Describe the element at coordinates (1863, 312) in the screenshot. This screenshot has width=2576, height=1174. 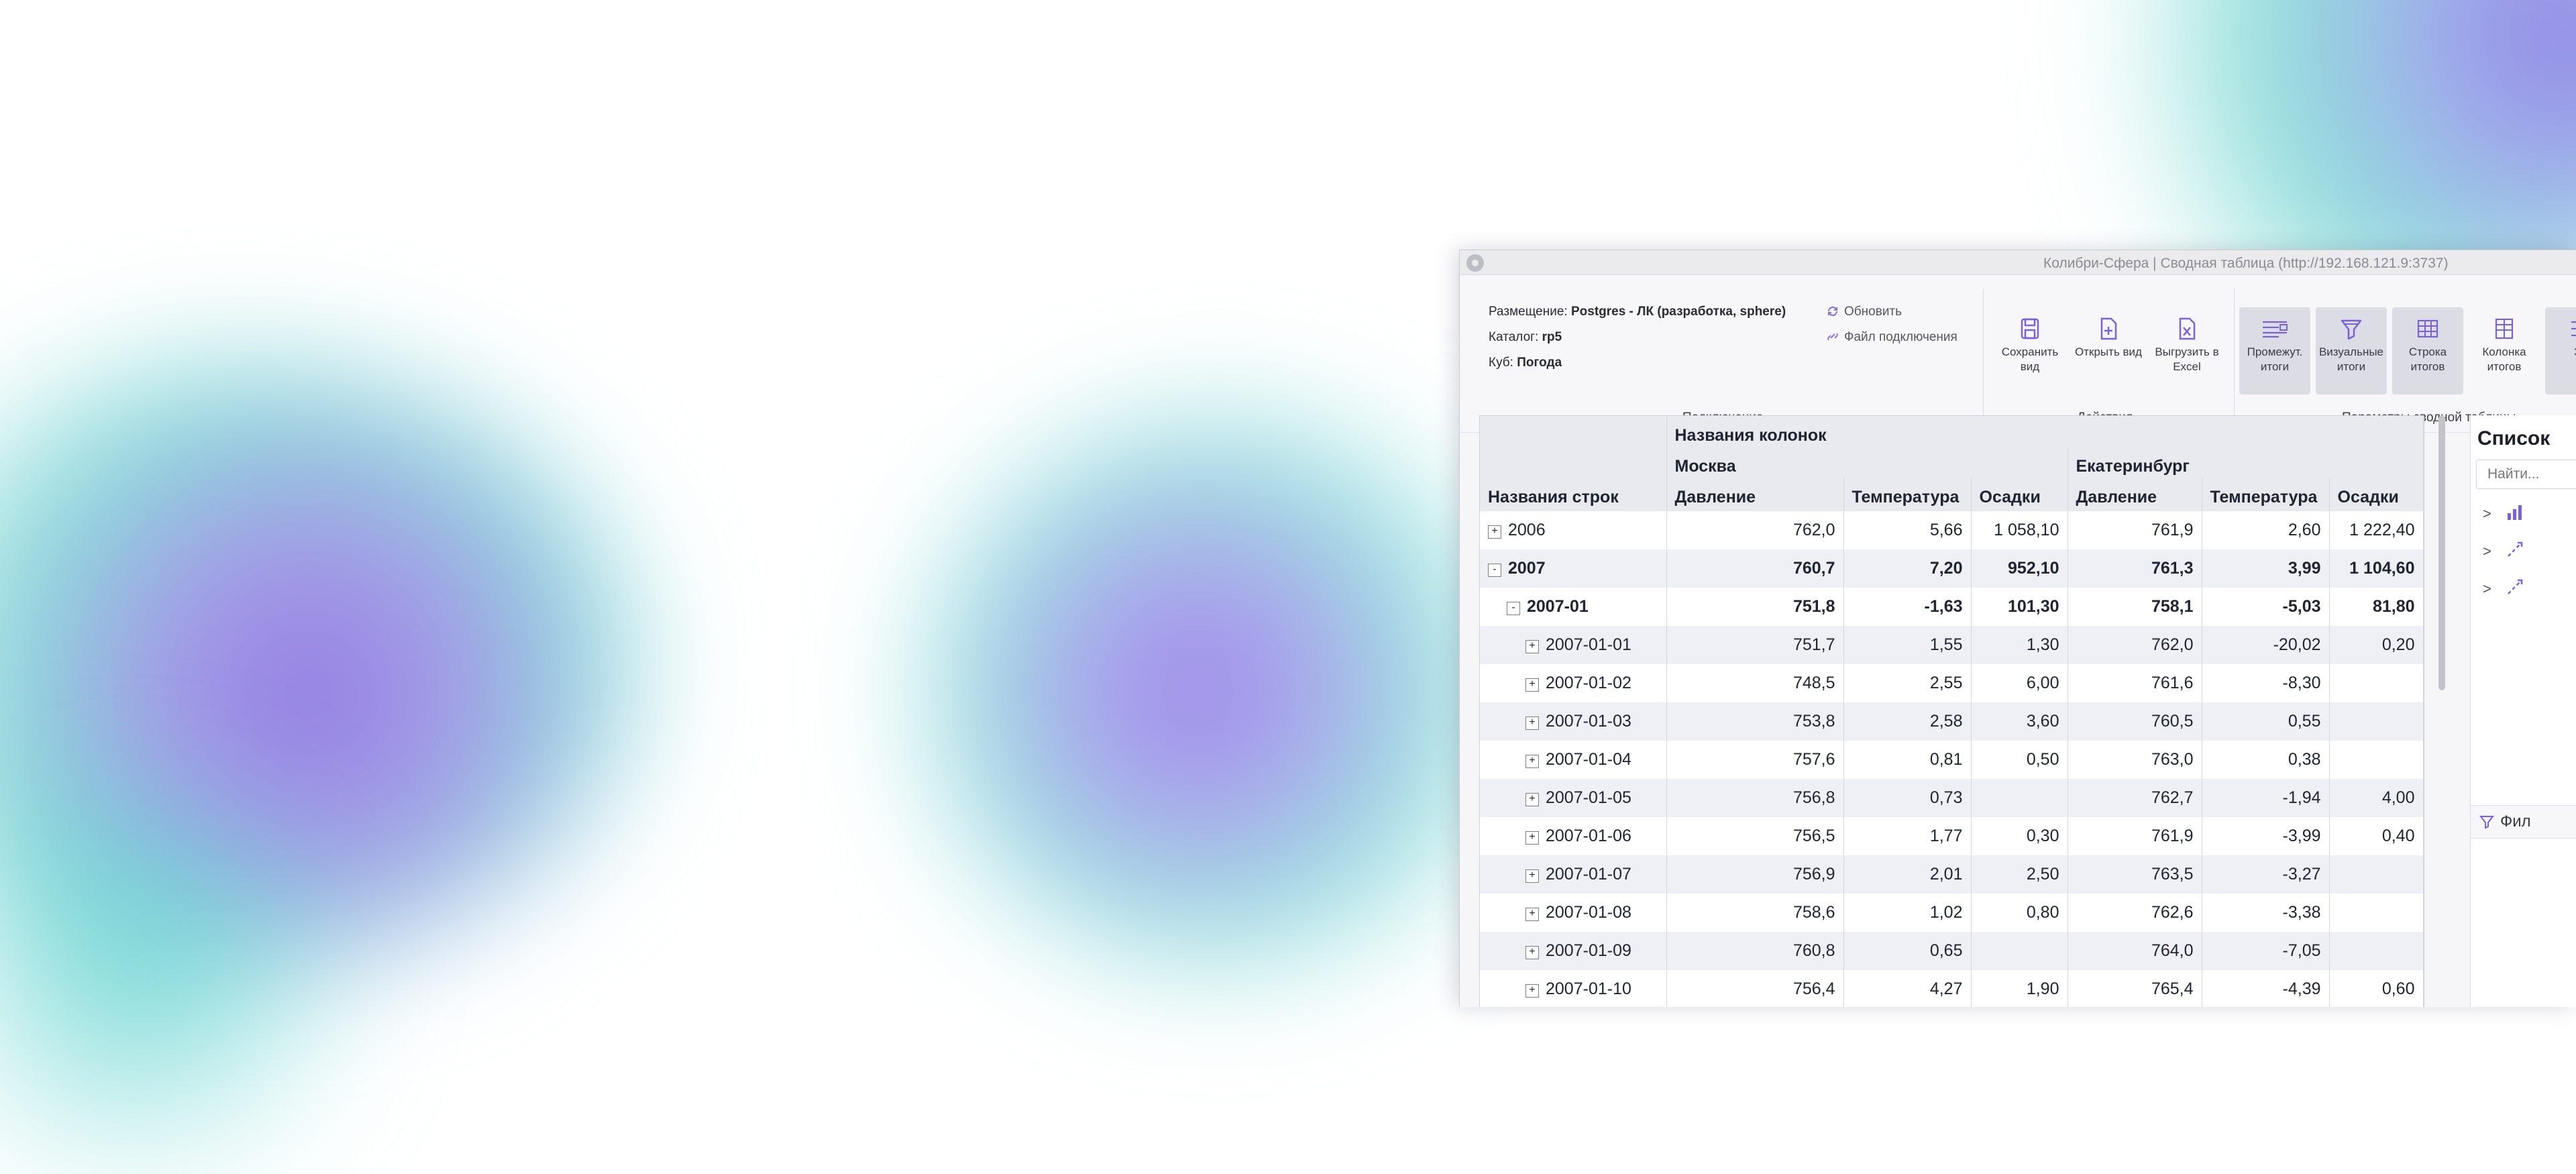
I see `refresh-button: Обновить` at that location.